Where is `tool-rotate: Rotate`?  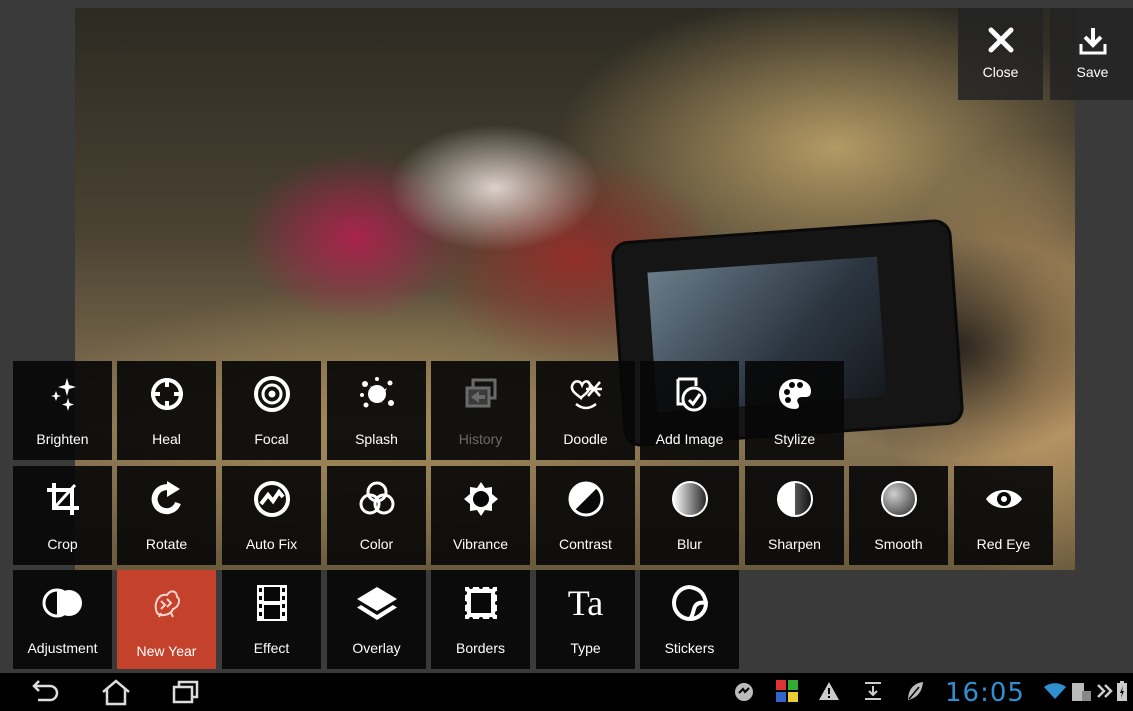 tool-rotate: Rotate is located at coordinates (166, 515).